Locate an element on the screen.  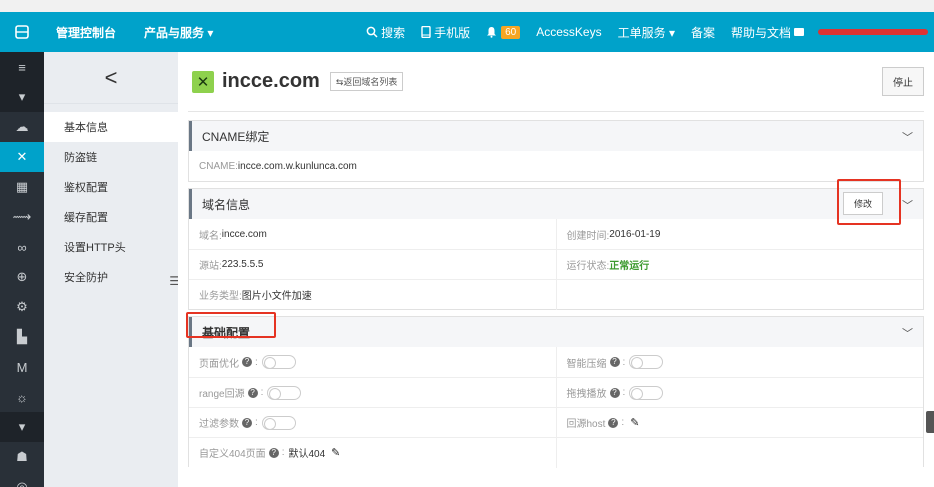
console-logo-icon is located at coordinates (22, 32).